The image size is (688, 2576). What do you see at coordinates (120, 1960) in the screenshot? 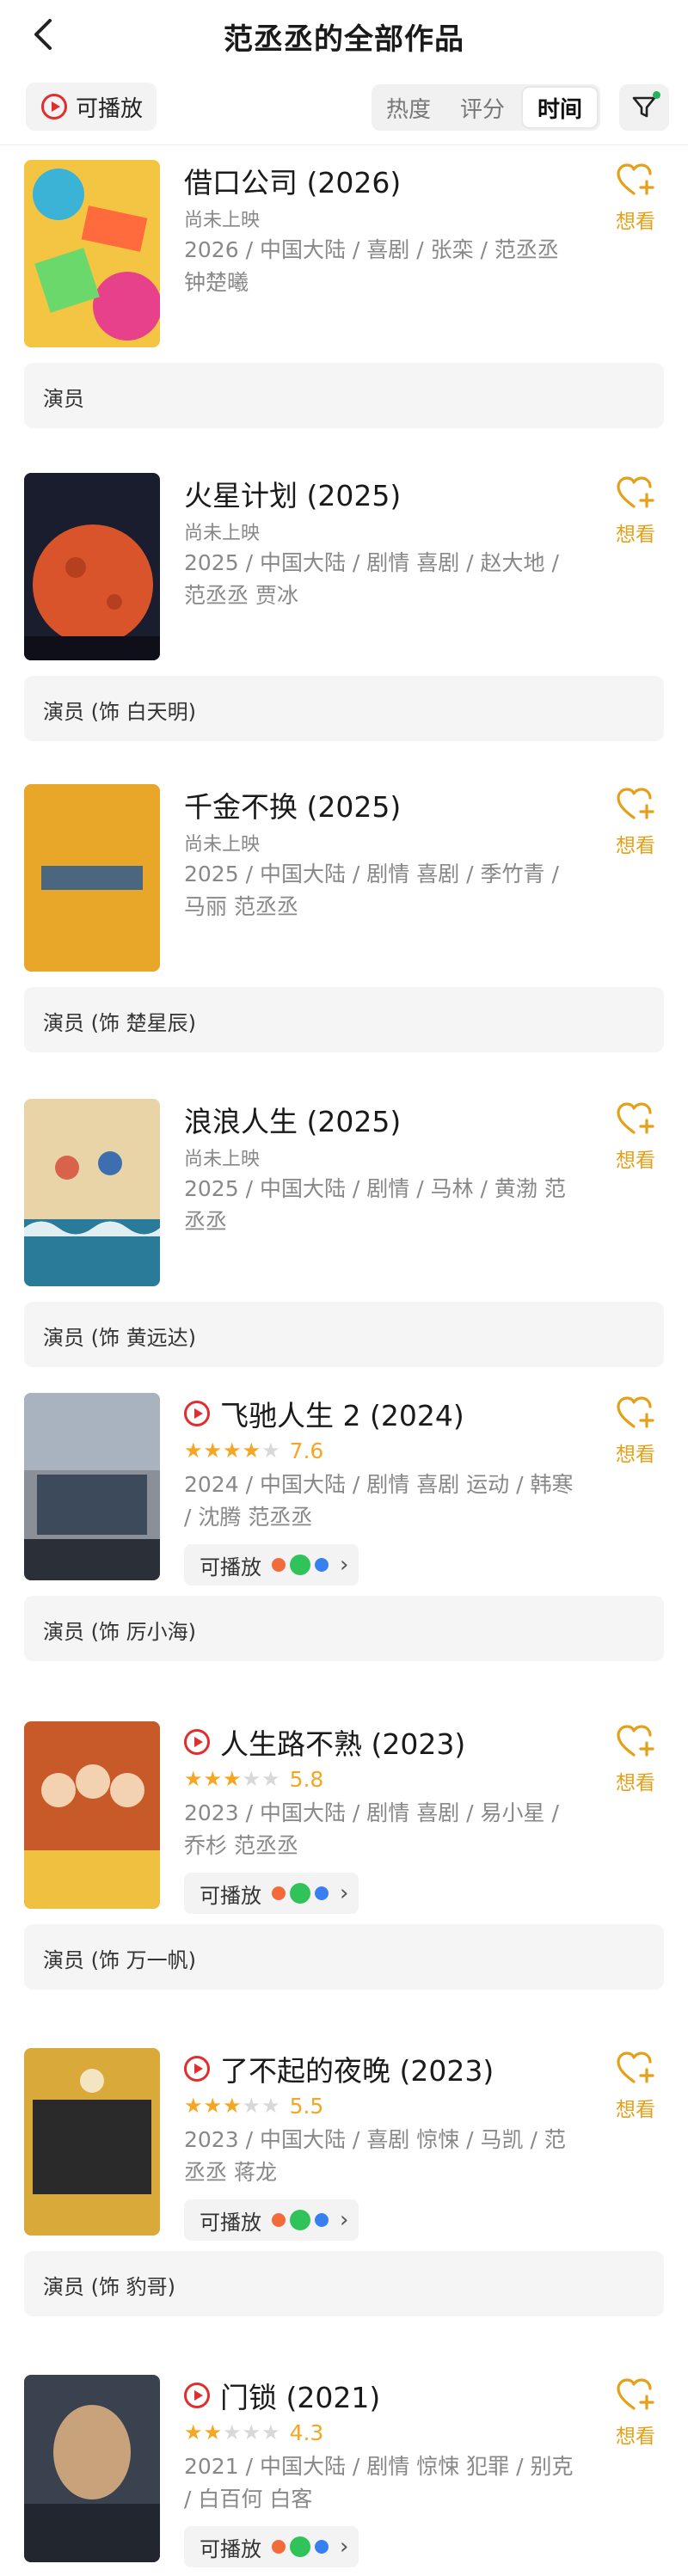
I see `role-label: 演员 (饰 万一帆)` at bounding box center [120, 1960].